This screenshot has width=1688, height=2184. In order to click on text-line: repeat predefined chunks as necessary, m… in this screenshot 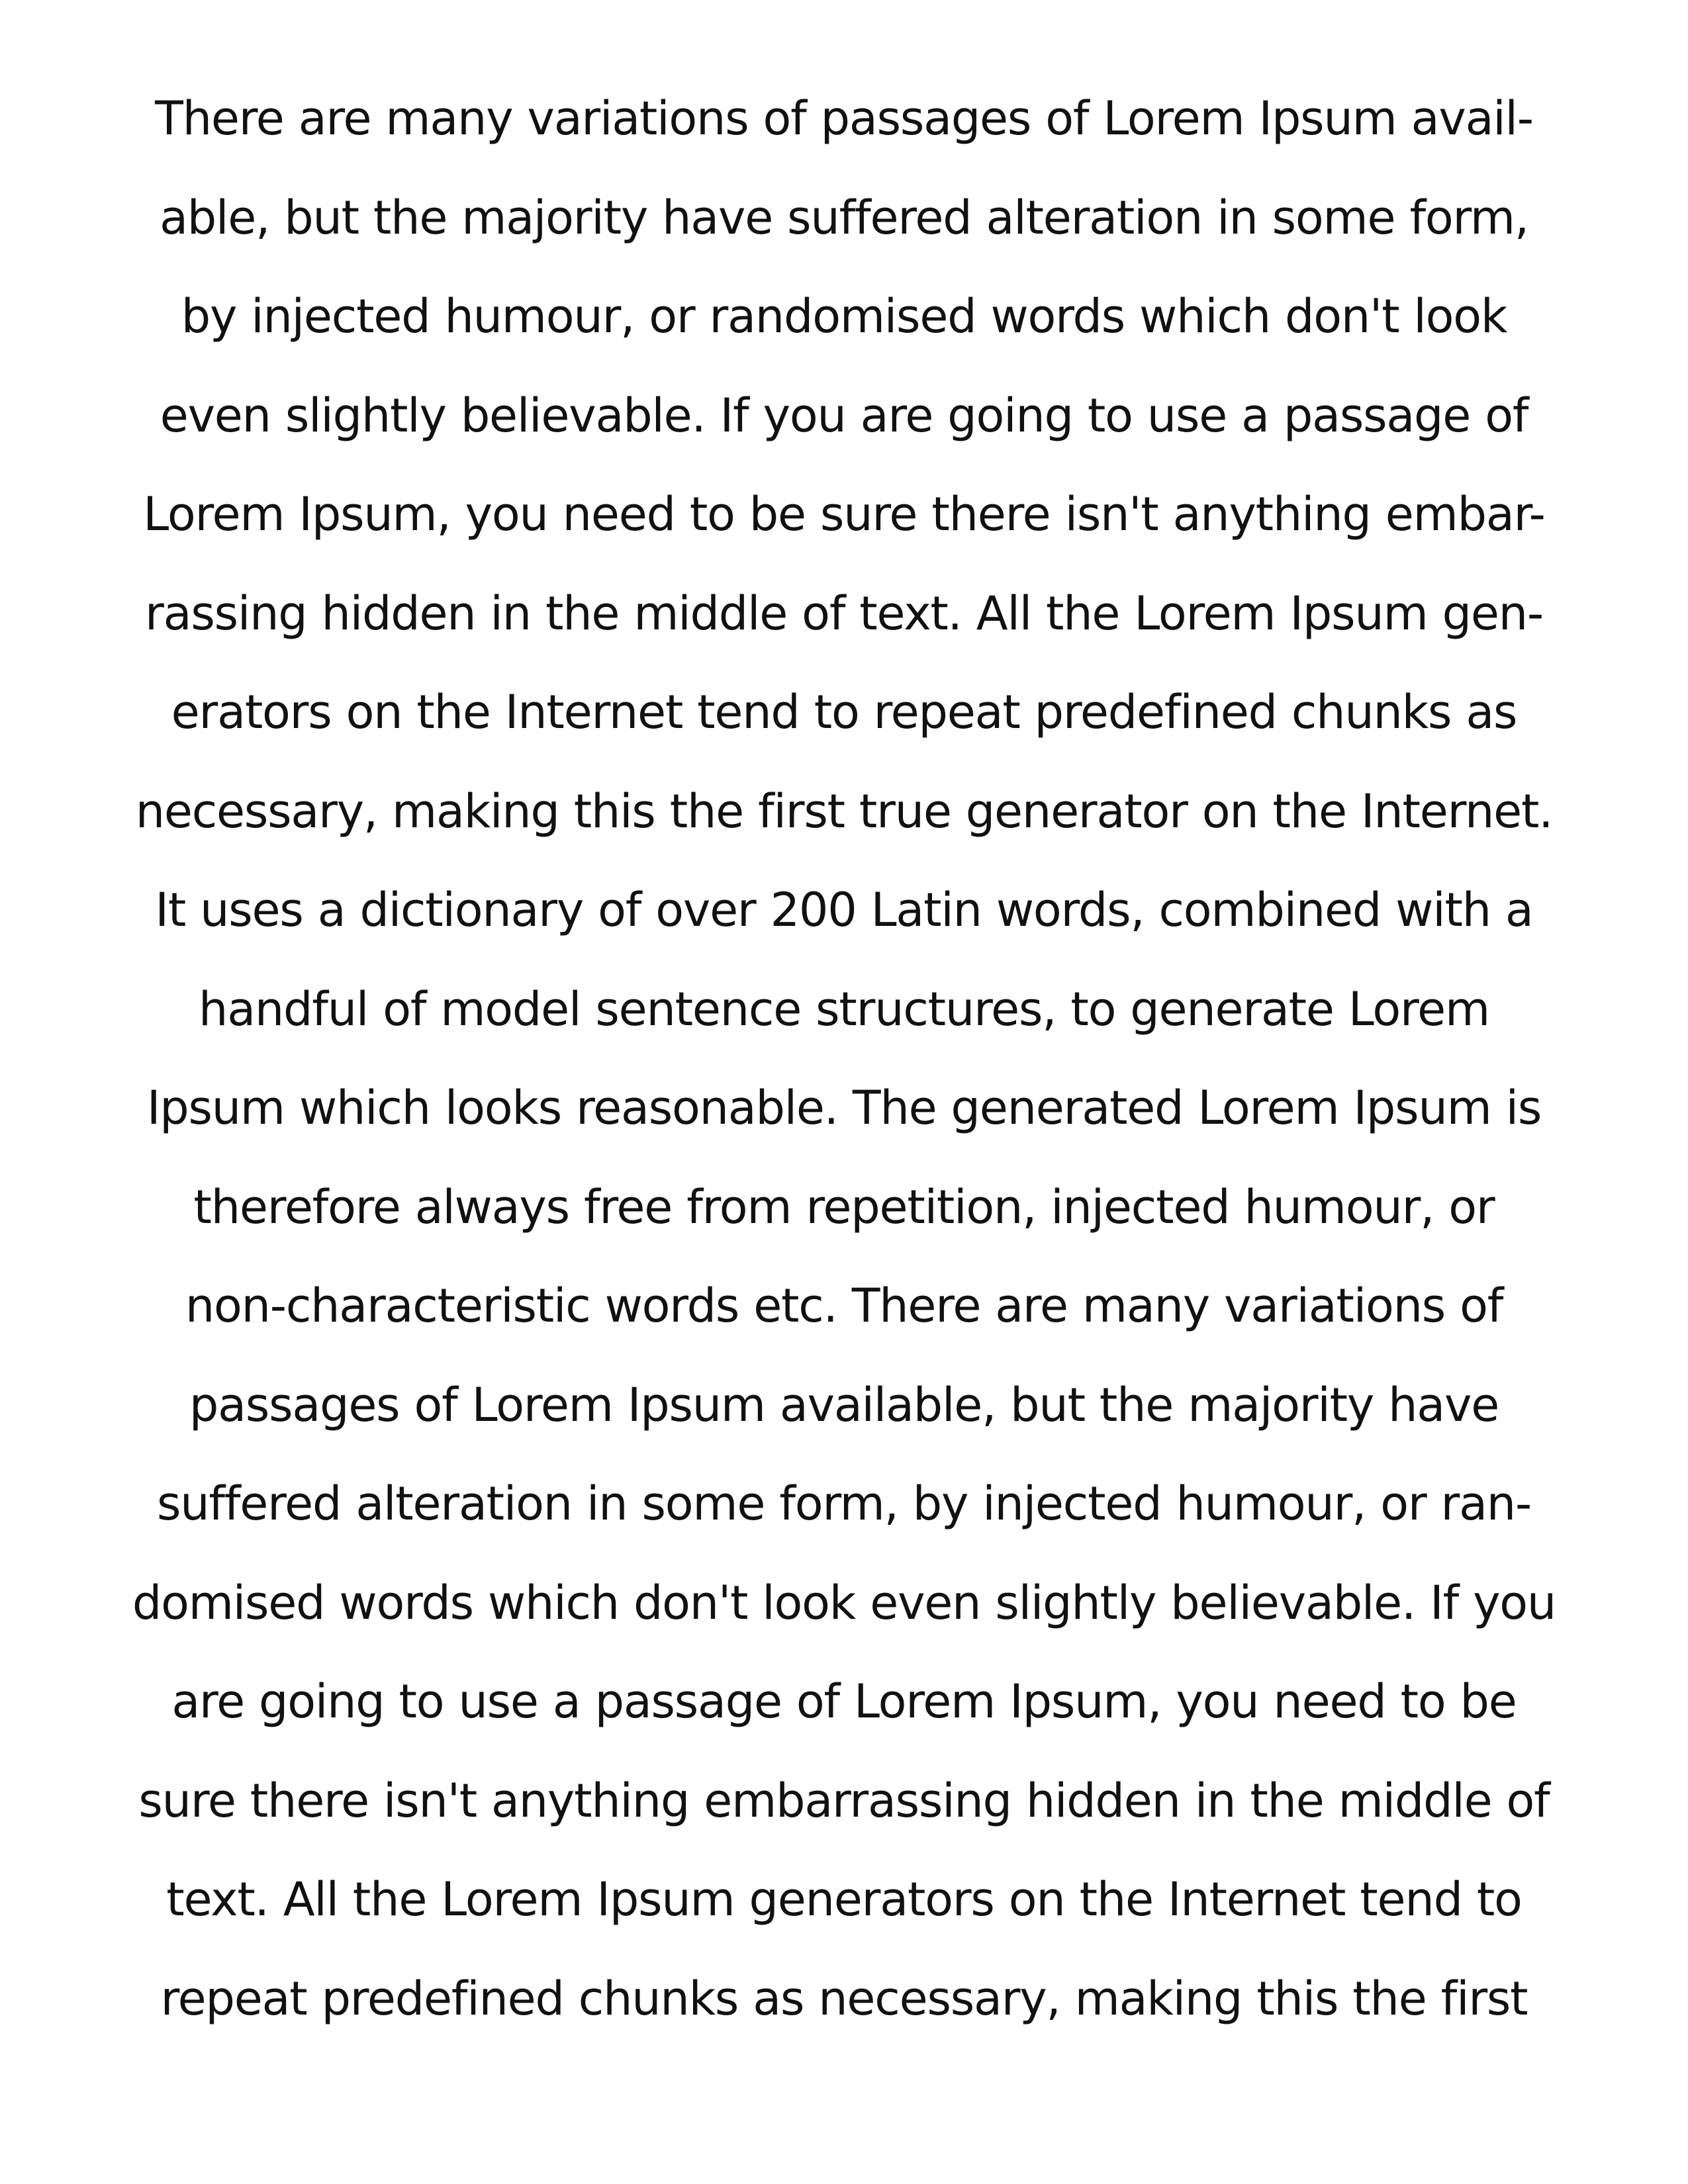, I will do `click(844, 1999)`.